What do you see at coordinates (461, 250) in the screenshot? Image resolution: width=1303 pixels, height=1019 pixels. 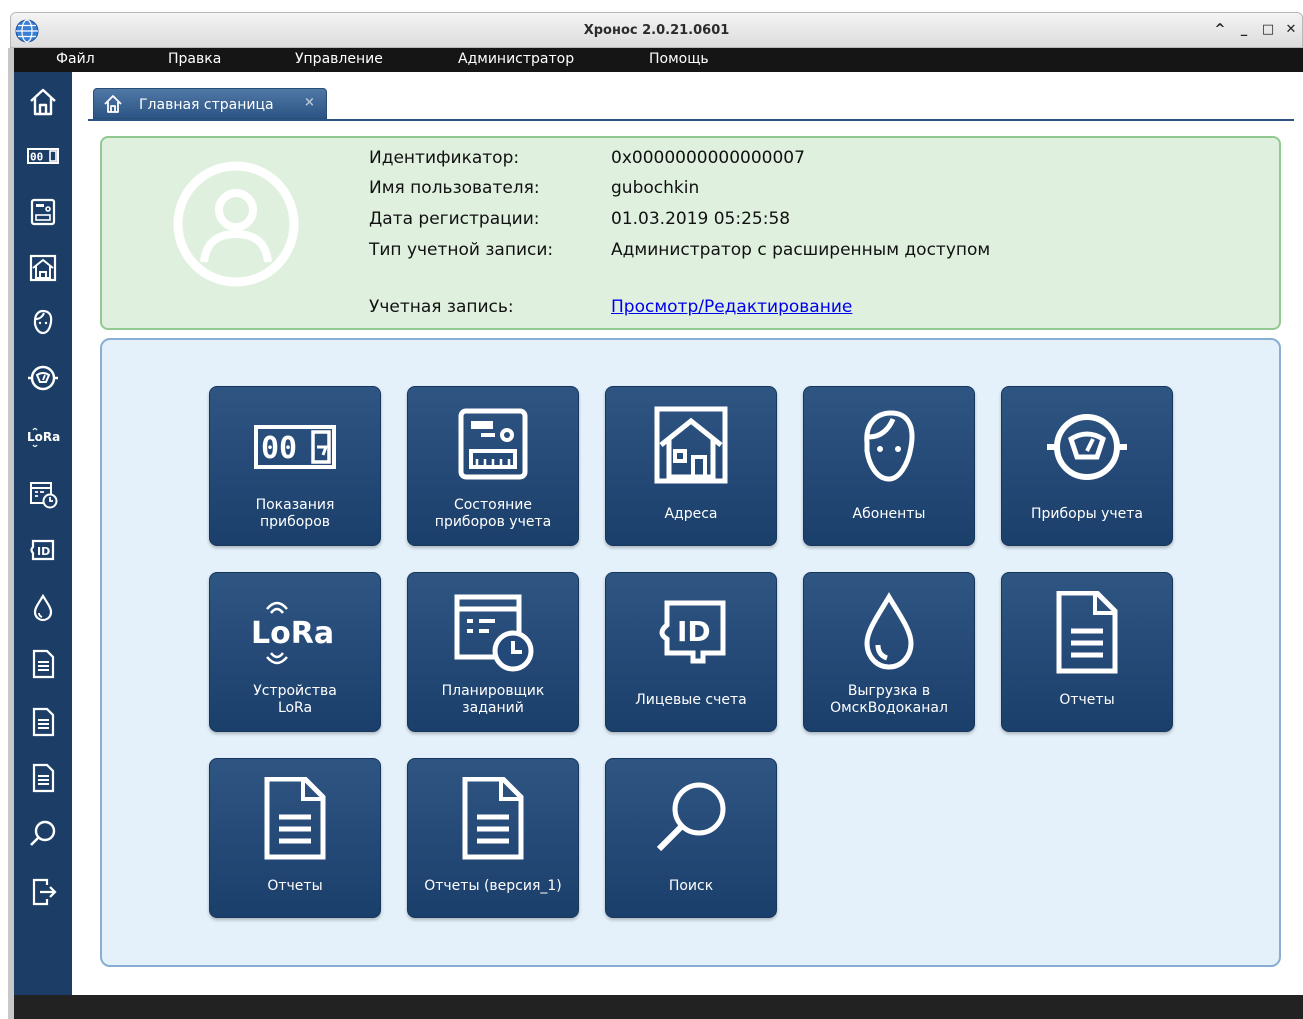 I see `account-type-label: Тип учетной записи:` at bounding box center [461, 250].